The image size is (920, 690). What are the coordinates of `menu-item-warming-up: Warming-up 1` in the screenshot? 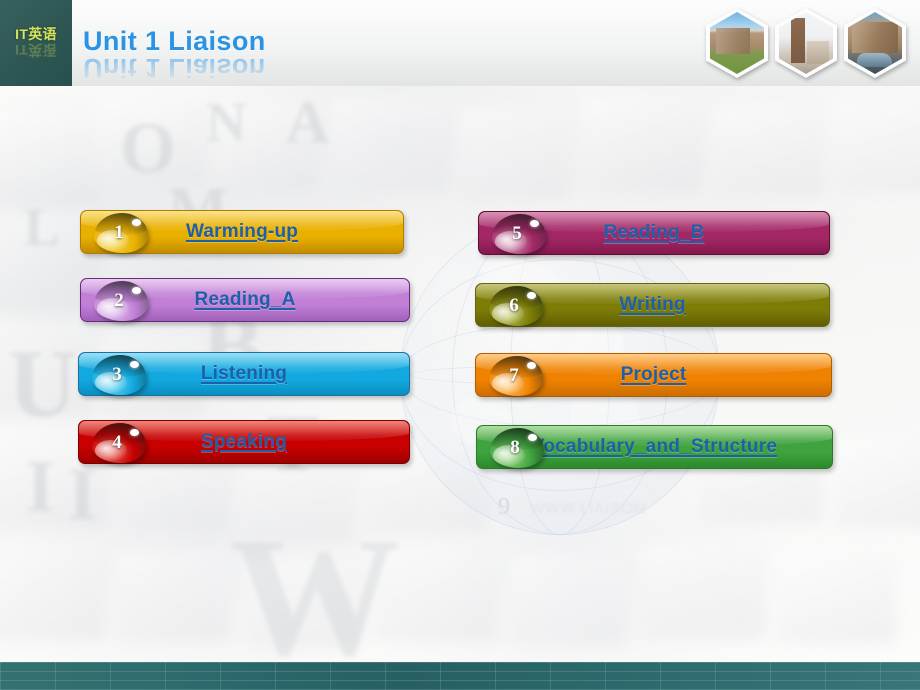 It's located at (242, 232).